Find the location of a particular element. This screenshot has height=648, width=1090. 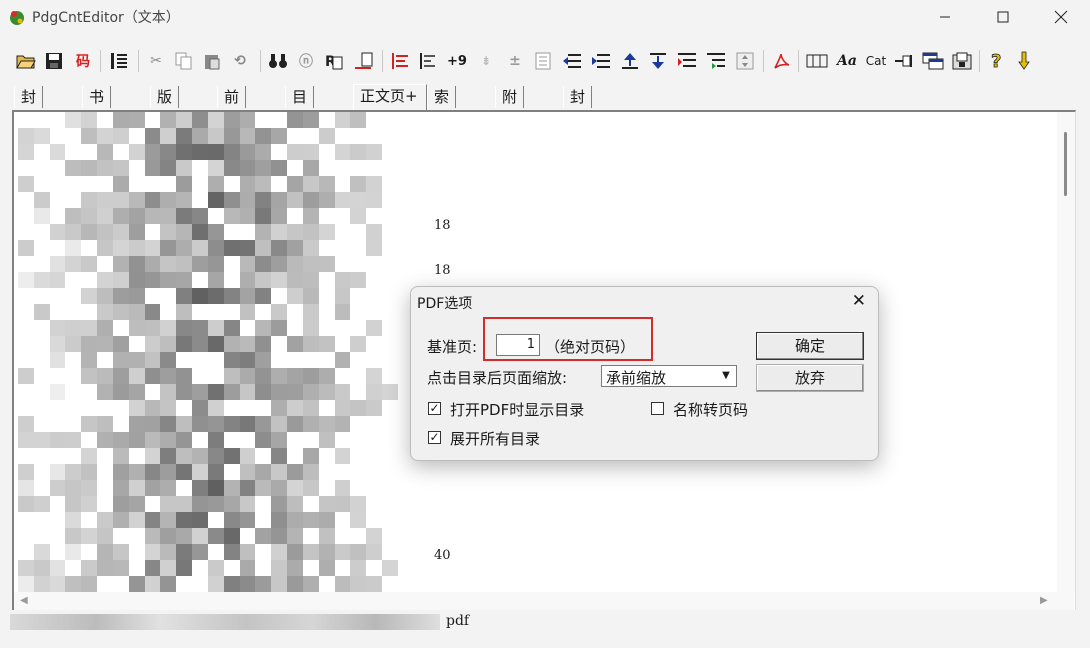

ok-button: 确定 is located at coordinates (810, 346).